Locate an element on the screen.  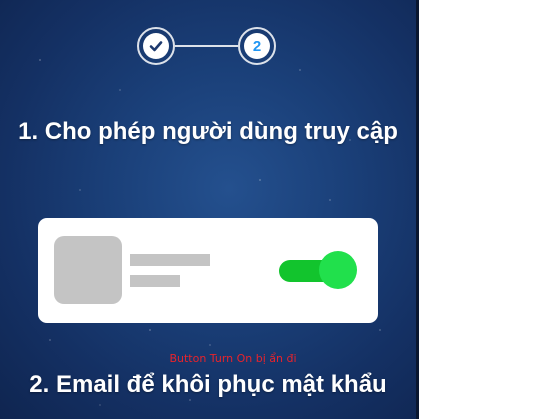
app-icon-placeholder is located at coordinates (88, 270).